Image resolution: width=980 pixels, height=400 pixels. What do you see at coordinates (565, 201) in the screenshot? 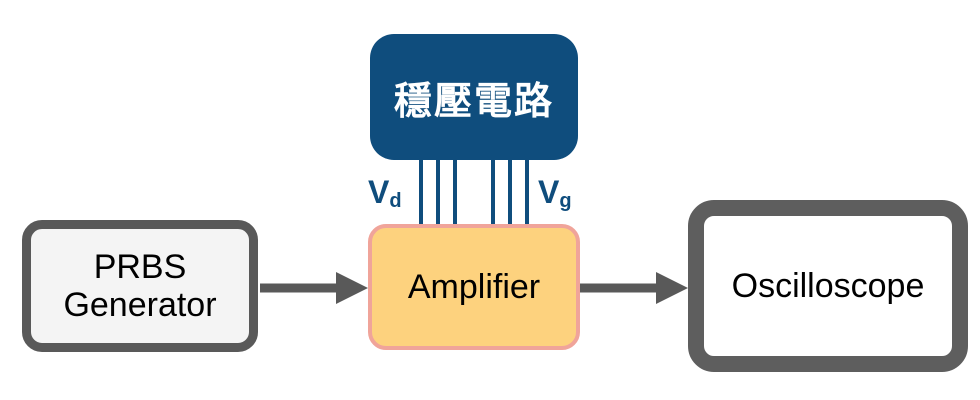
I see `vg-label-sub: g` at bounding box center [565, 201].